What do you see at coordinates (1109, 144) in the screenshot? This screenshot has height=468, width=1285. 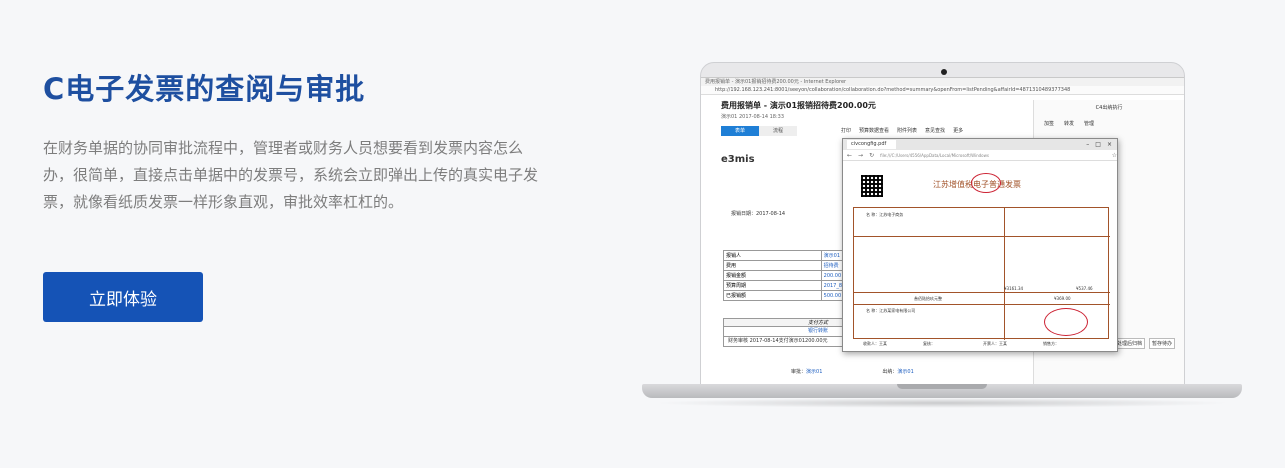 I see `close-icon: ×` at bounding box center [1109, 144].